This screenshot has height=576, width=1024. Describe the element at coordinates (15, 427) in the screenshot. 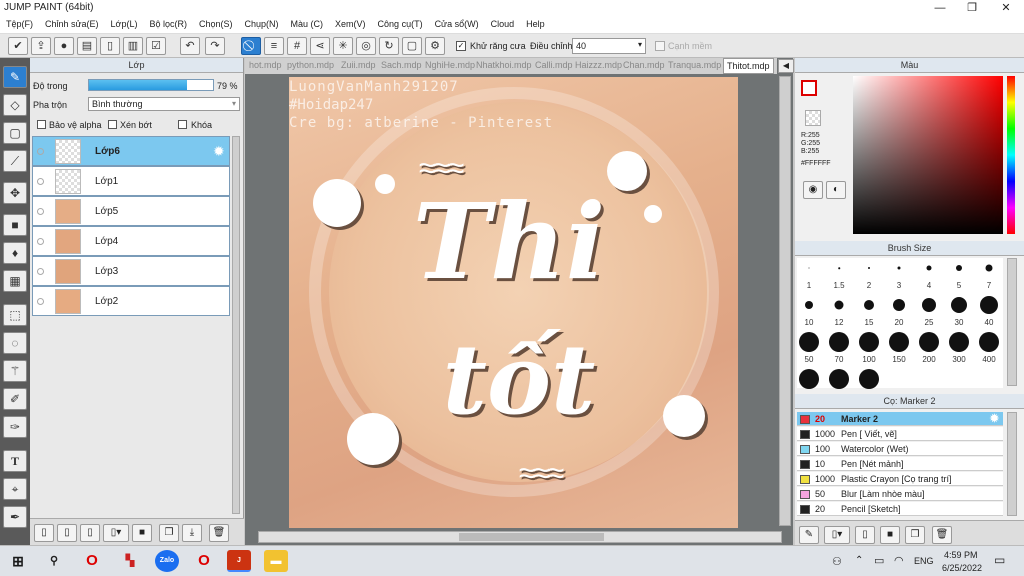

I see `select-eraser-tool-icon: ✑` at that location.